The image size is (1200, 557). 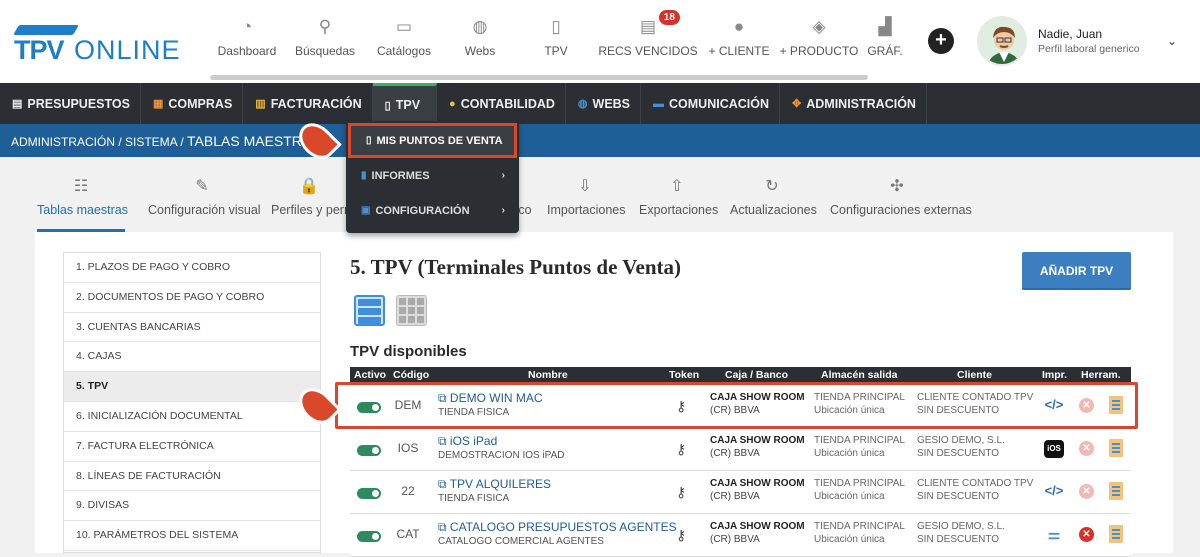 I want to click on topnav-recs-vencidos: ▤ 18 RECS VENCIDOS, so click(x=648, y=39).